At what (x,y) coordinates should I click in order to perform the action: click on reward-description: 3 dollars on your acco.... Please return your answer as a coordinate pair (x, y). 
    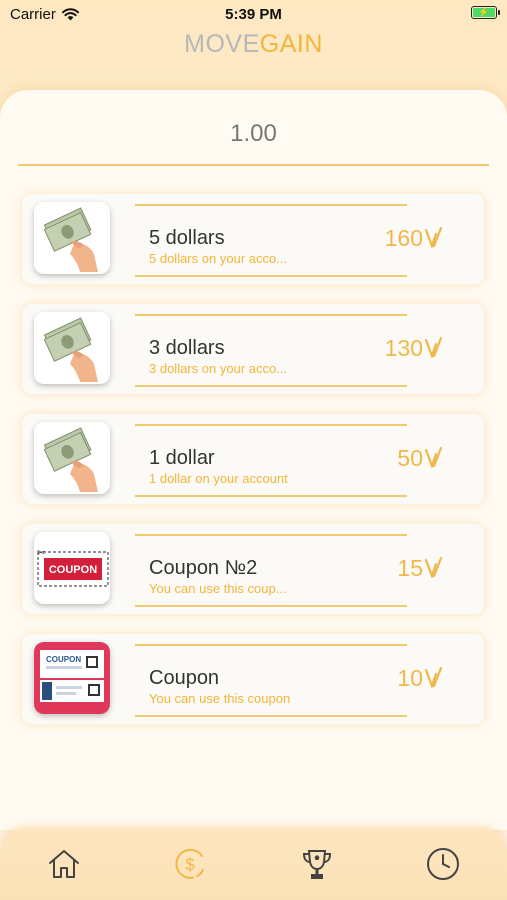
    Looking at the image, I should click on (218, 368).